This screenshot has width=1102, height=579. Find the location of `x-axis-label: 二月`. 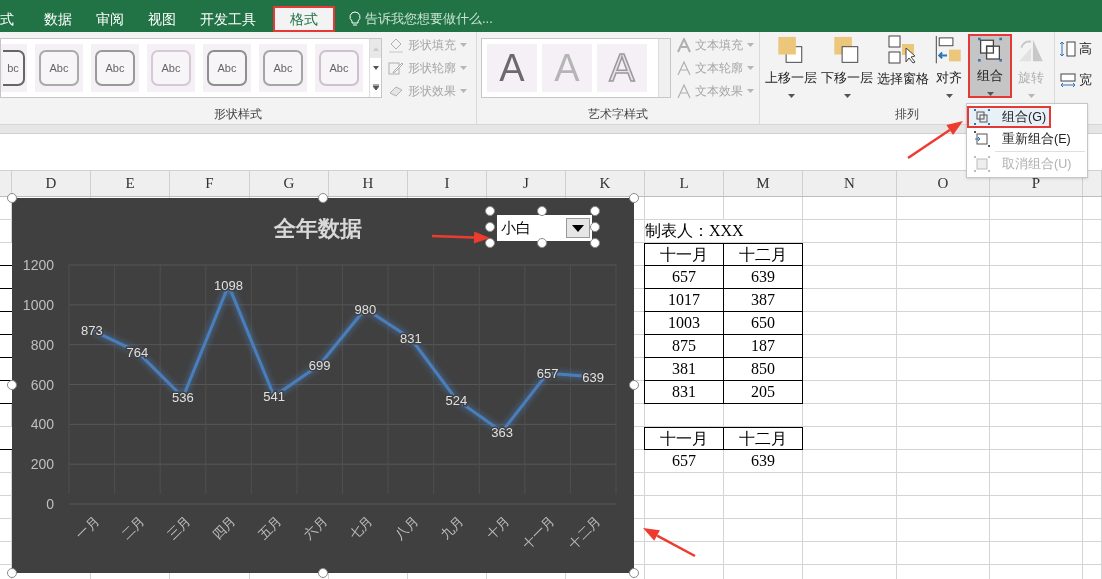

x-axis-label: 二月 is located at coordinates (133, 528).